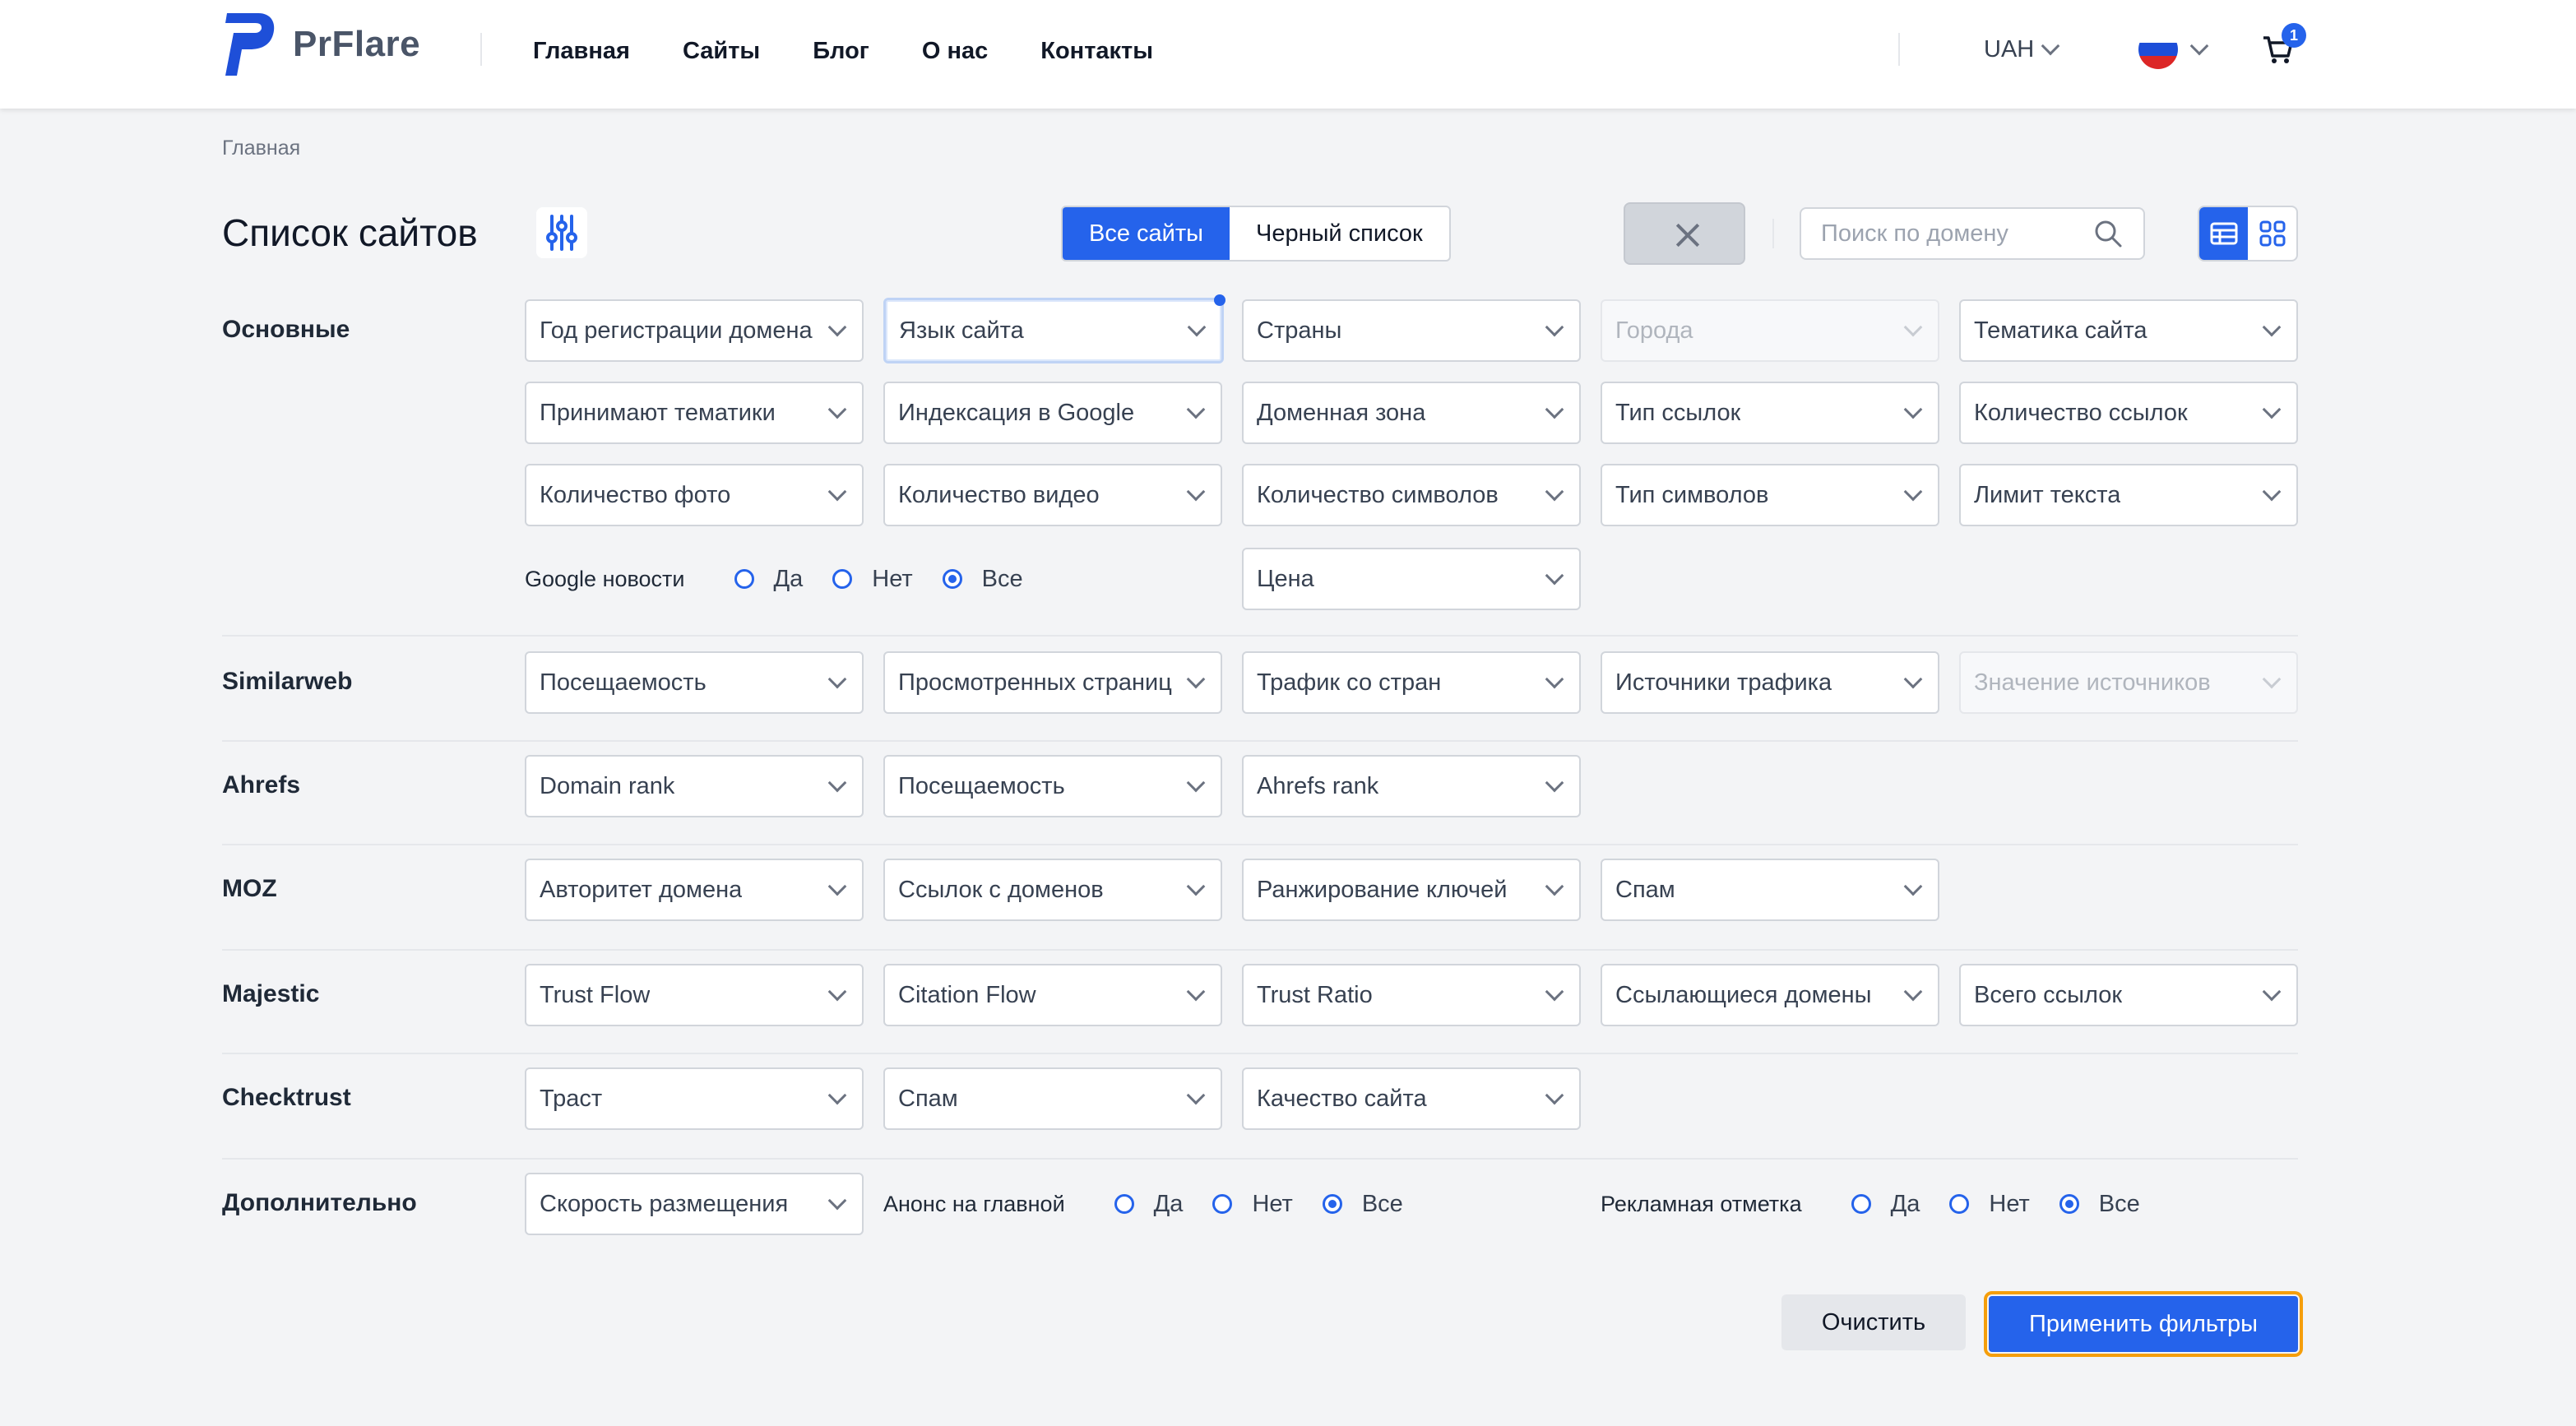 This screenshot has height=1426, width=2576. Describe the element at coordinates (1953, 234) in the screenshot. I see `search-input` at that location.